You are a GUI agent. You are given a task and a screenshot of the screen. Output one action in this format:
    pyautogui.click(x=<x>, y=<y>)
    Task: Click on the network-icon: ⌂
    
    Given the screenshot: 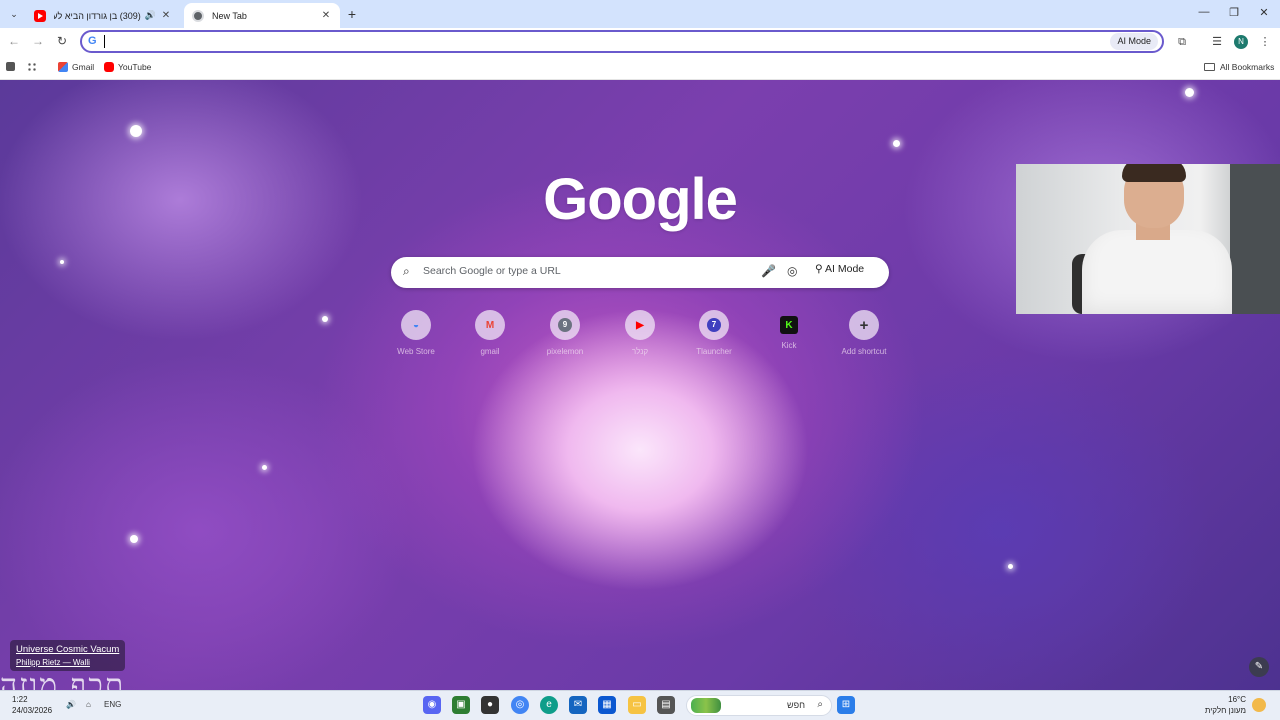 What is the action you would take?
    pyautogui.click(x=88, y=704)
    